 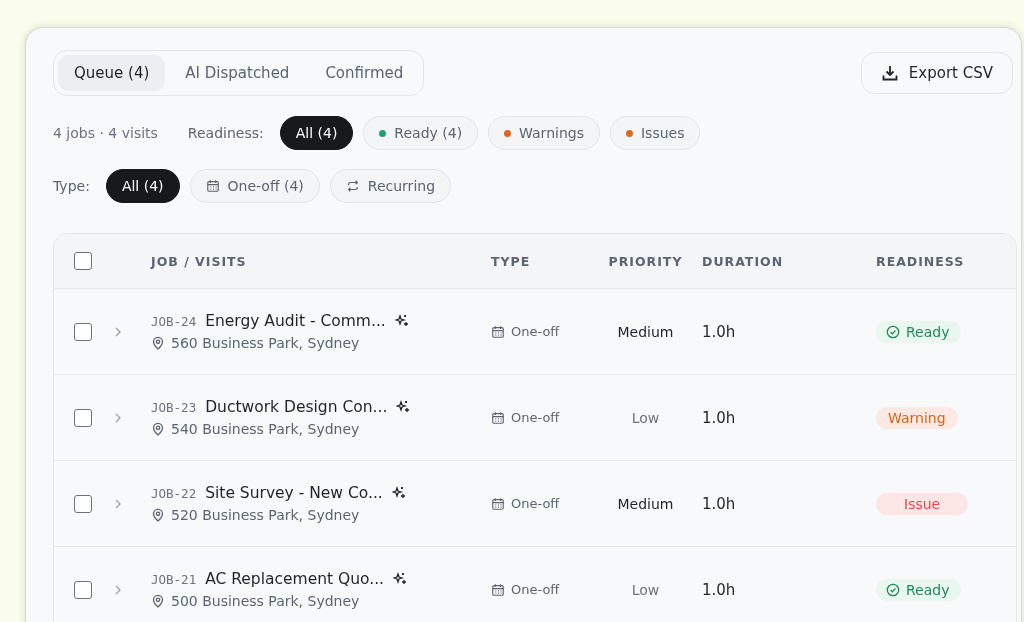 What do you see at coordinates (544, 133) in the screenshot?
I see `filter-chip: Warnings` at bounding box center [544, 133].